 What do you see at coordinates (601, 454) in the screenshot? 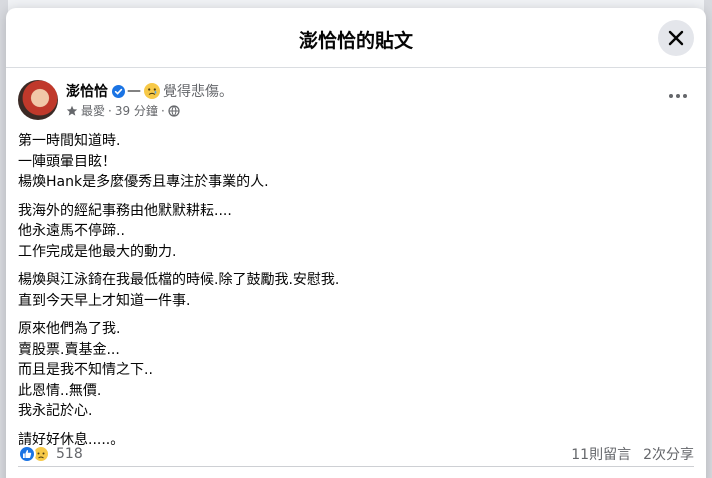
I see `comment-count-link: 11則留言` at bounding box center [601, 454].